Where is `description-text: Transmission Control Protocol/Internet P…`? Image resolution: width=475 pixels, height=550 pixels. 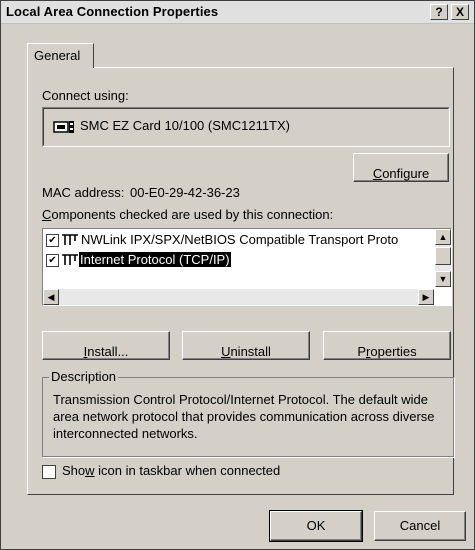 description-text: Transmission Control Protocol/Internet P… is located at coordinates (244, 416).